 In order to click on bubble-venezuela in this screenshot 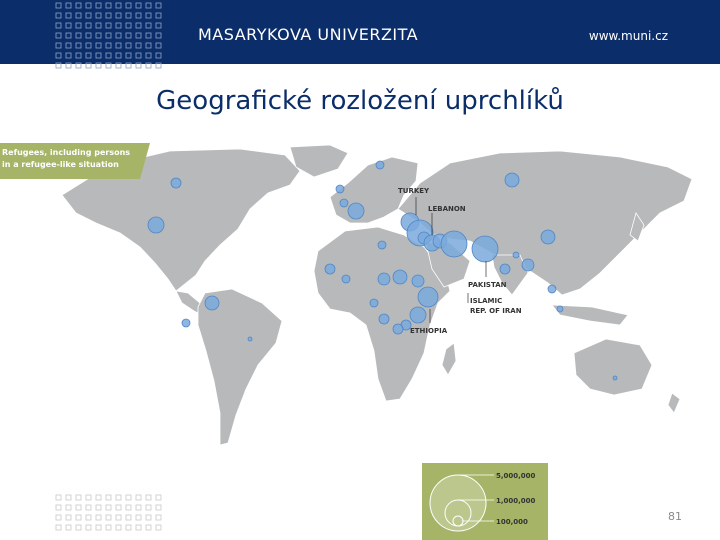, I will do `click(212, 303)`.